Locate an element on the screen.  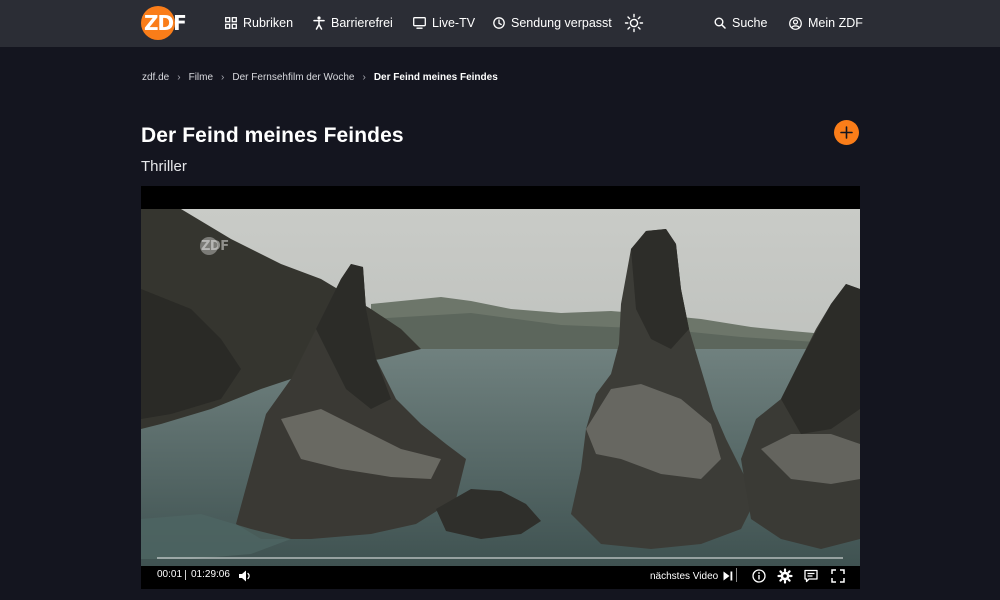
zdf-watermark: ZDF is located at coordinates (215, 246).